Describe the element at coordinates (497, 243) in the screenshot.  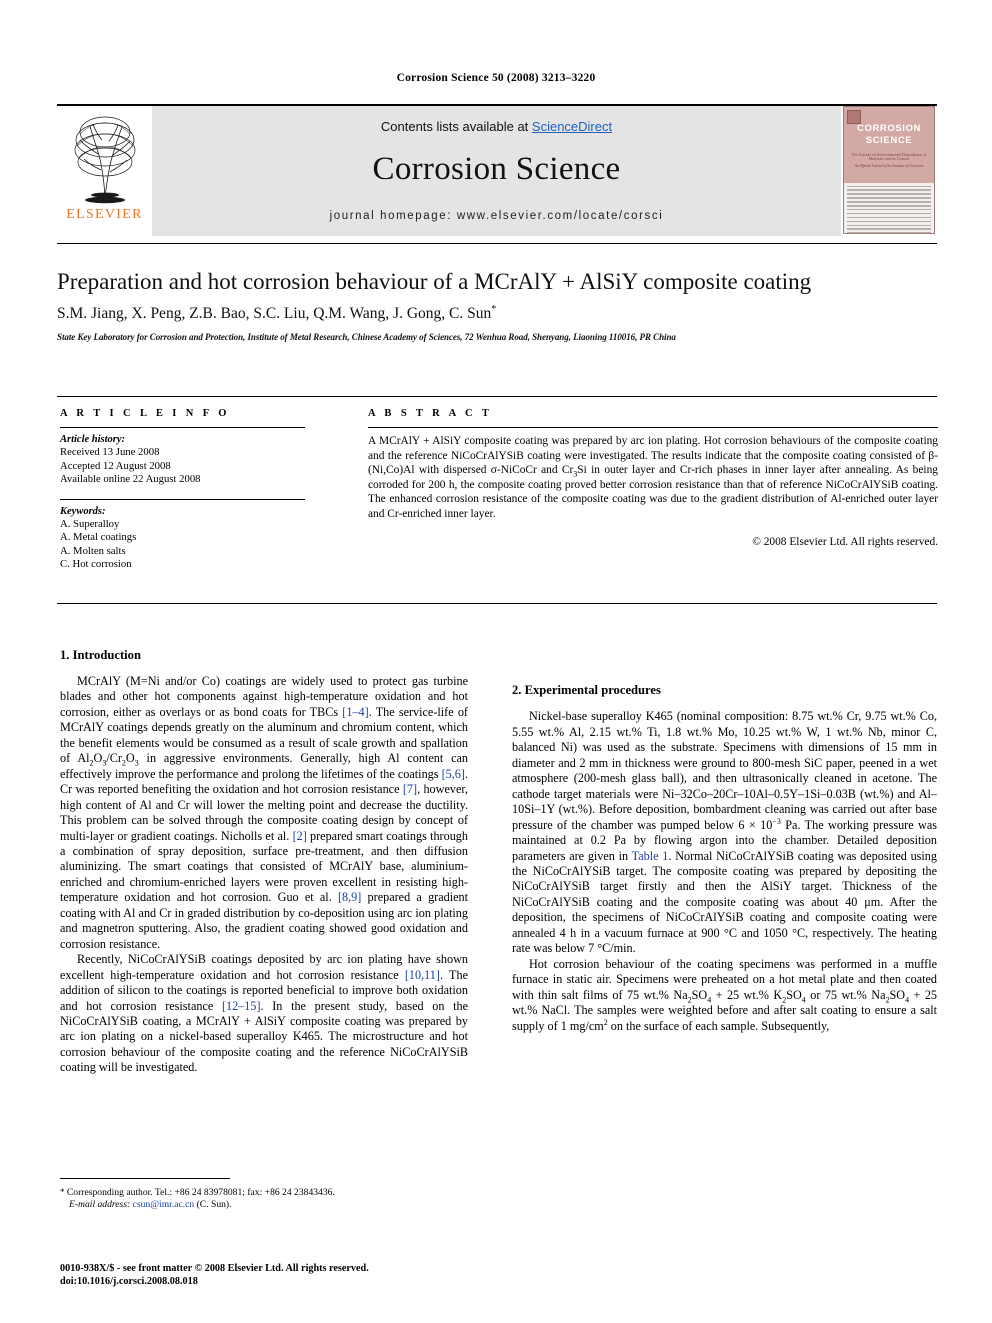
I see `title-divider` at that location.